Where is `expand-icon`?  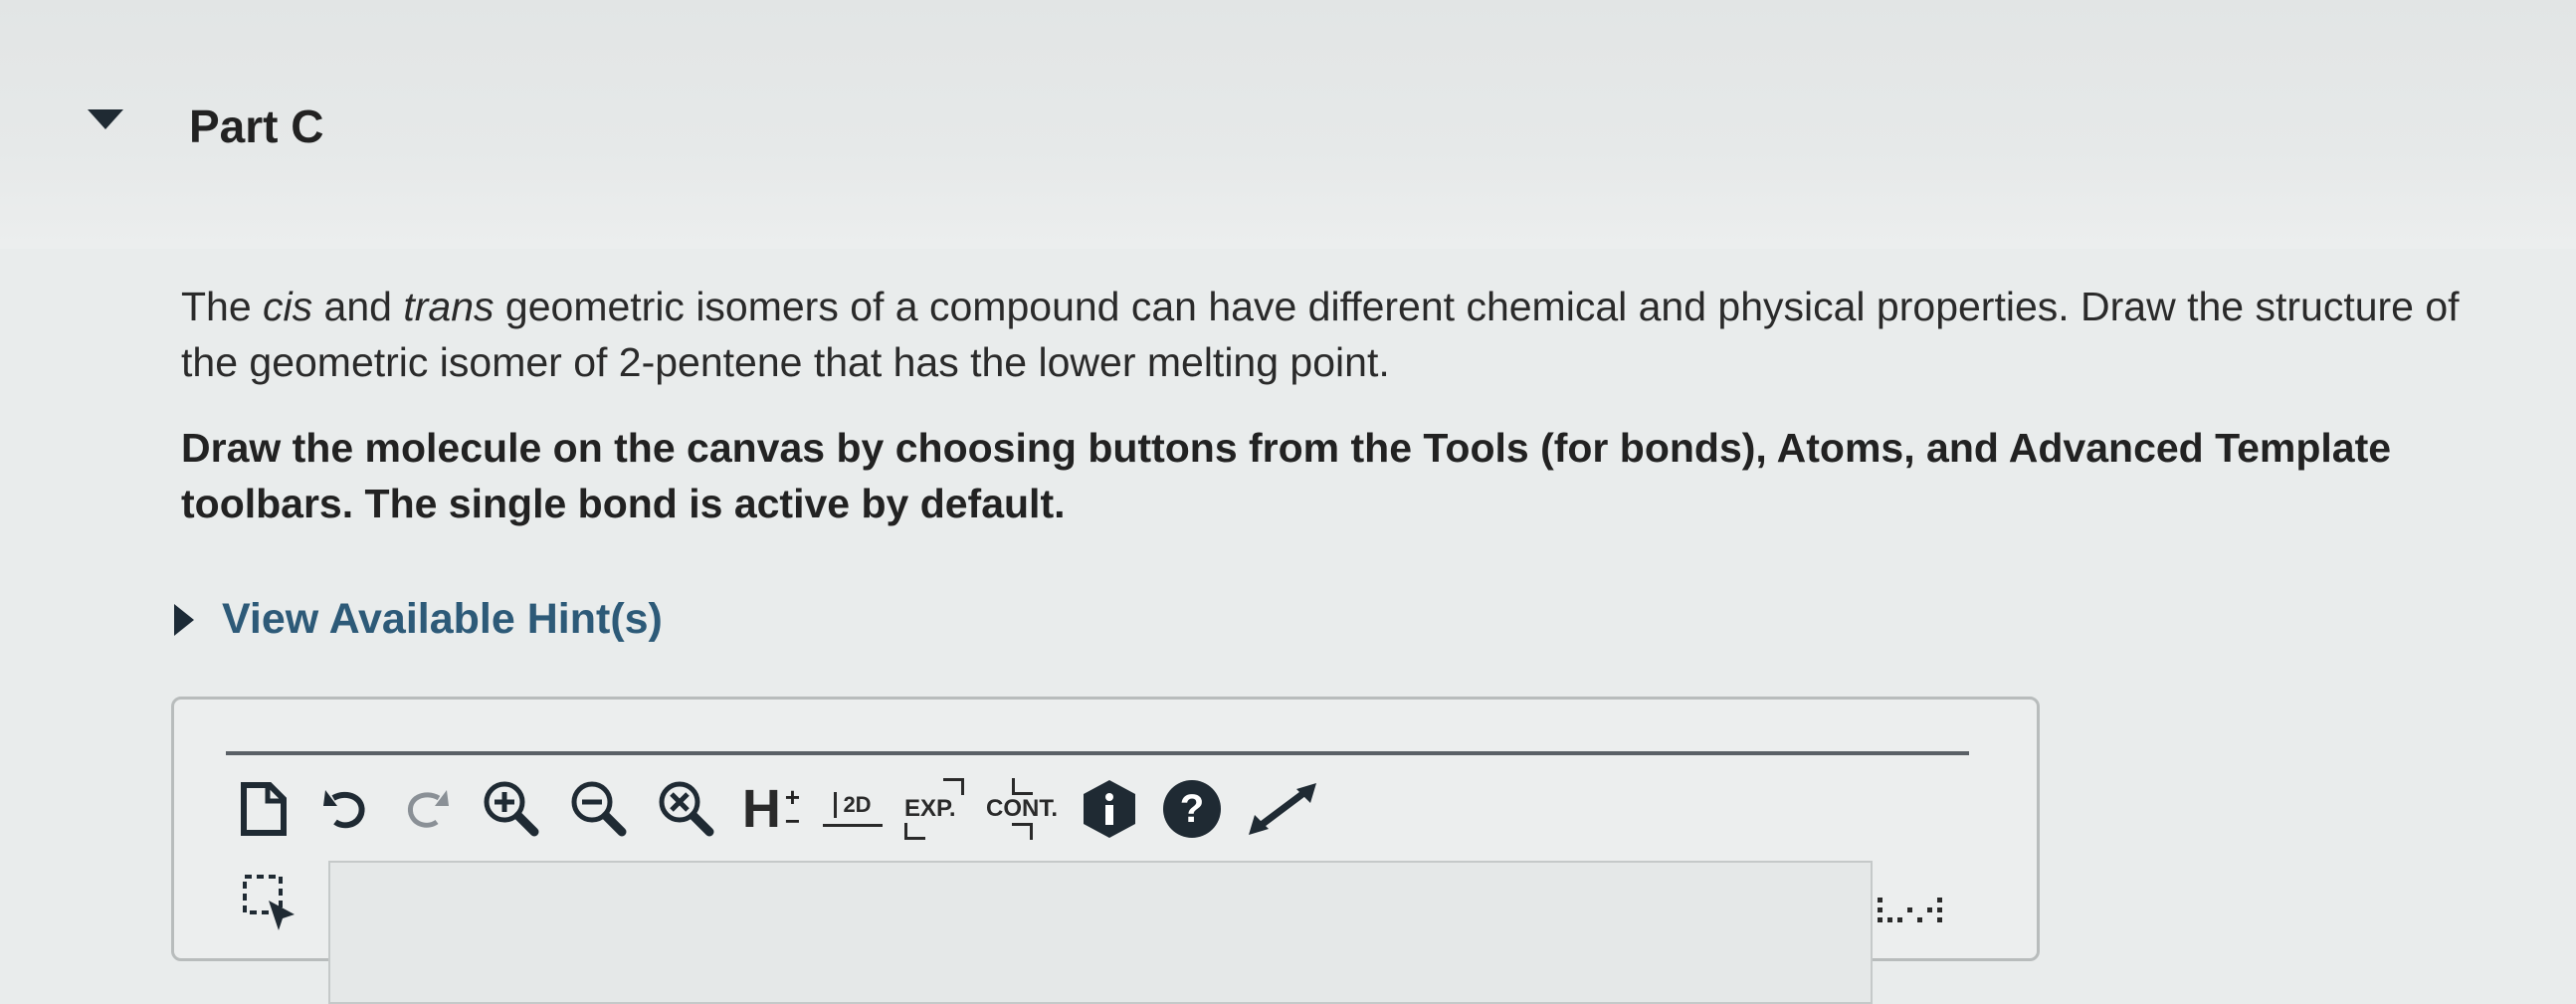 expand-icon is located at coordinates (1282, 809).